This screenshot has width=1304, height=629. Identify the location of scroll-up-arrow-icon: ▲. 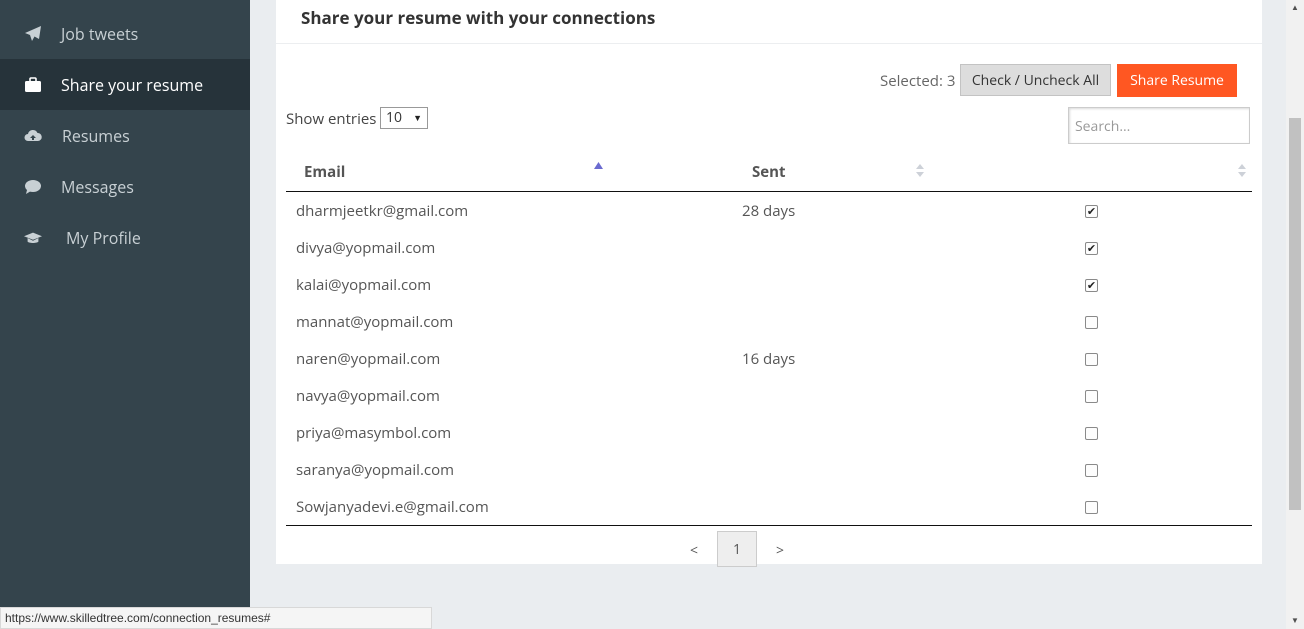
(1295, 7).